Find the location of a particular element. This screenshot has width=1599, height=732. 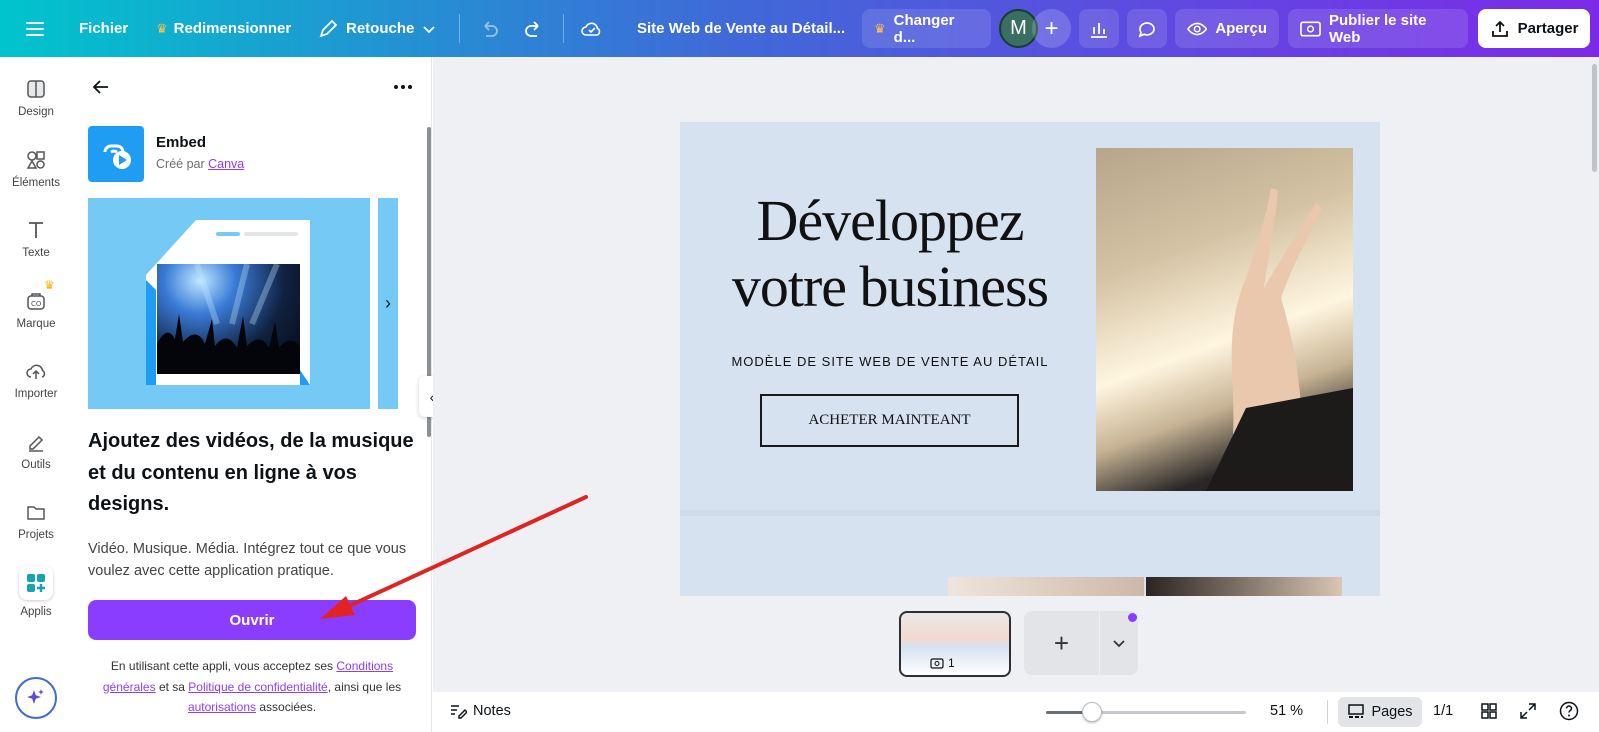

bottom-divider is located at coordinates (1327, 712).